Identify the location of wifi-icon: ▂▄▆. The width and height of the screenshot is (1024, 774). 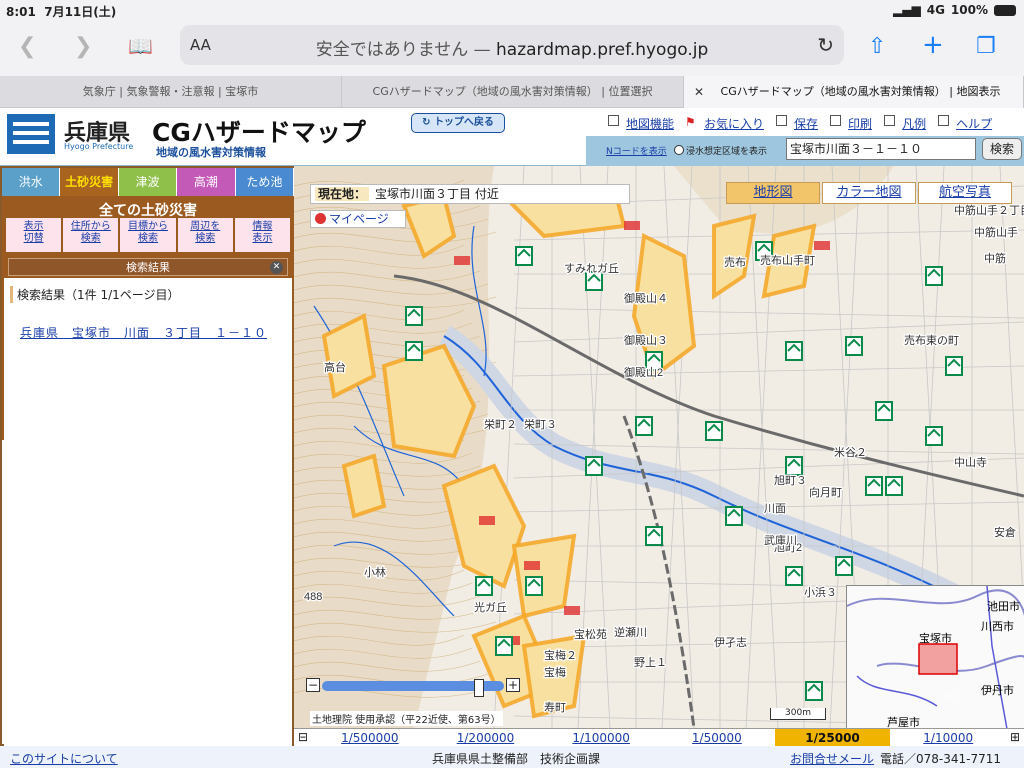
(907, 10).